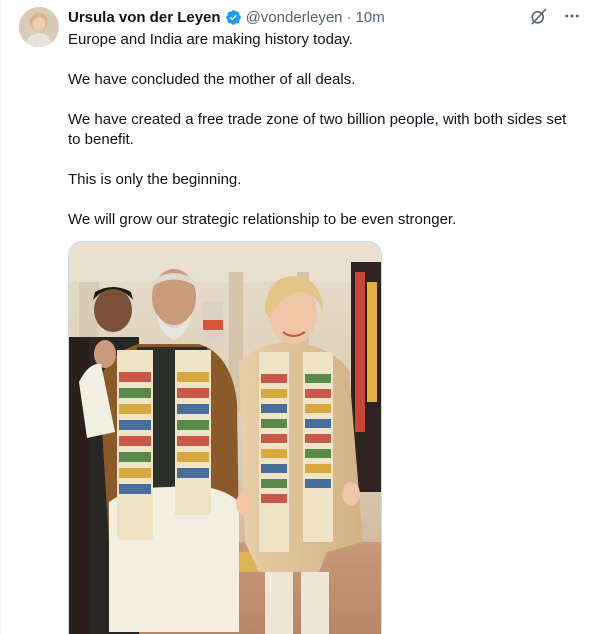  I want to click on grok-icon, so click(538, 16).